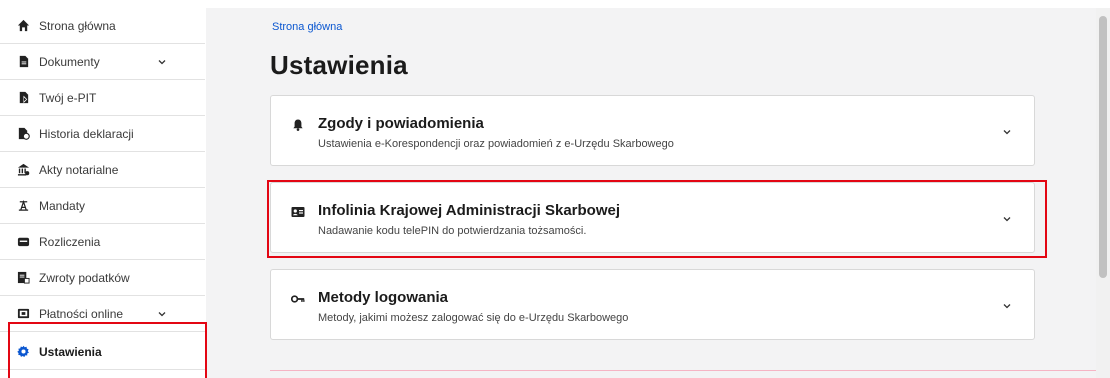 The image size is (1110, 378). Describe the element at coordinates (81, 313) in the screenshot. I see `sidebar-item-label: Płatności online` at that location.